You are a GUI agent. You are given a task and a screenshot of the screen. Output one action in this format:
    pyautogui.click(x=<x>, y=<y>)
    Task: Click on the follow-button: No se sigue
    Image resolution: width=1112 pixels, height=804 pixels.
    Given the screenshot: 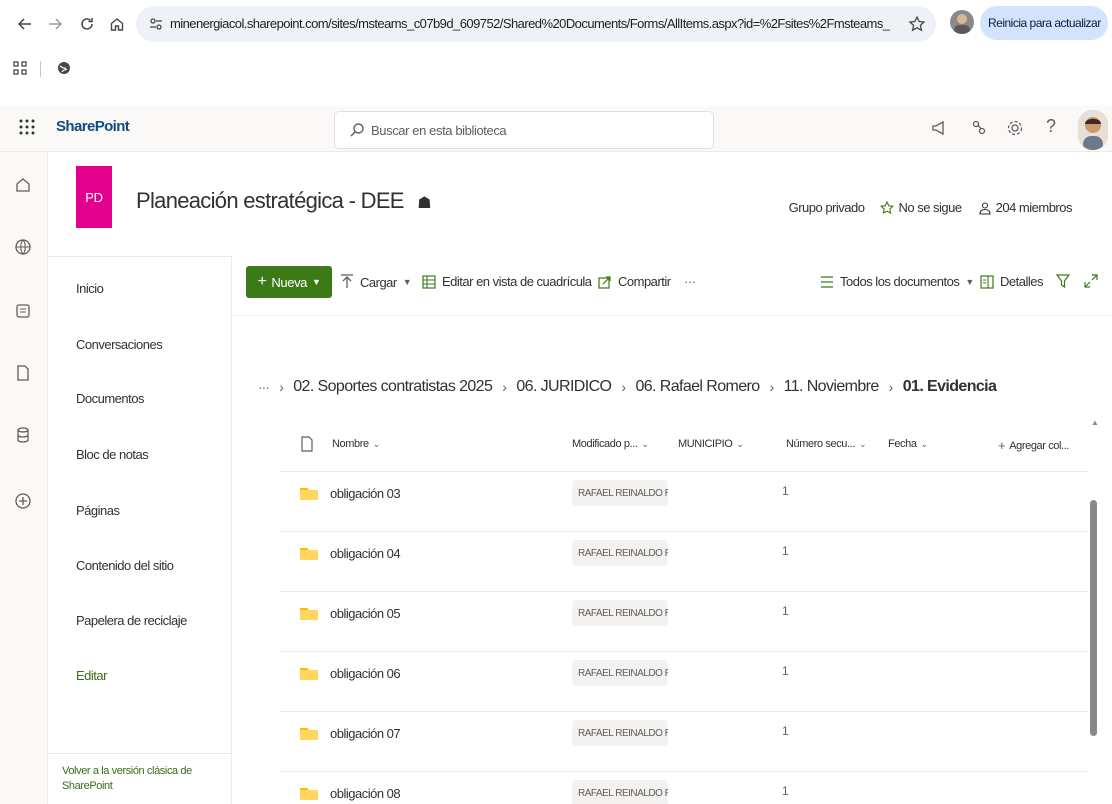 What is the action you would take?
    pyautogui.click(x=921, y=207)
    